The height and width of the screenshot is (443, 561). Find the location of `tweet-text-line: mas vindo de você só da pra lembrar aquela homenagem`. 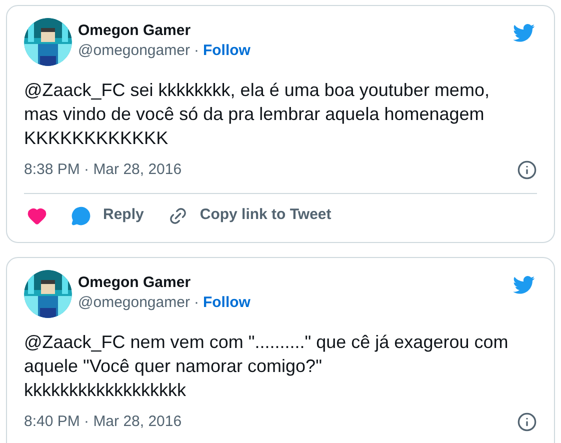

tweet-text-line: mas vindo de você só da pra lembrar aquela homenagem is located at coordinates (254, 114).